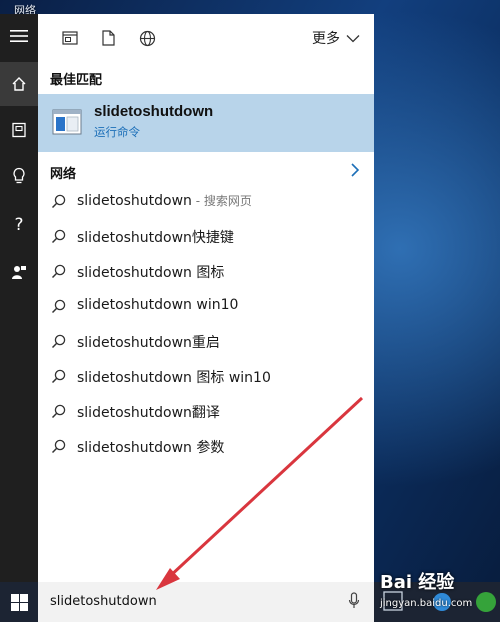  Describe the element at coordinates (221, 201) in the screenshot. I see `suggestion-web-hint: - 搜索网页` at that location.